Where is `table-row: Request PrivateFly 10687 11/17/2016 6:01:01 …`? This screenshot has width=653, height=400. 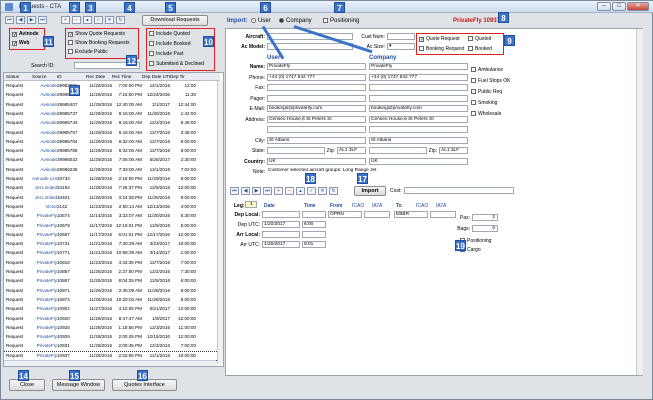 table-row: Request PrivateFly 10687 11/17/2016 6:01:01 … is located at coordinates (112, 235).